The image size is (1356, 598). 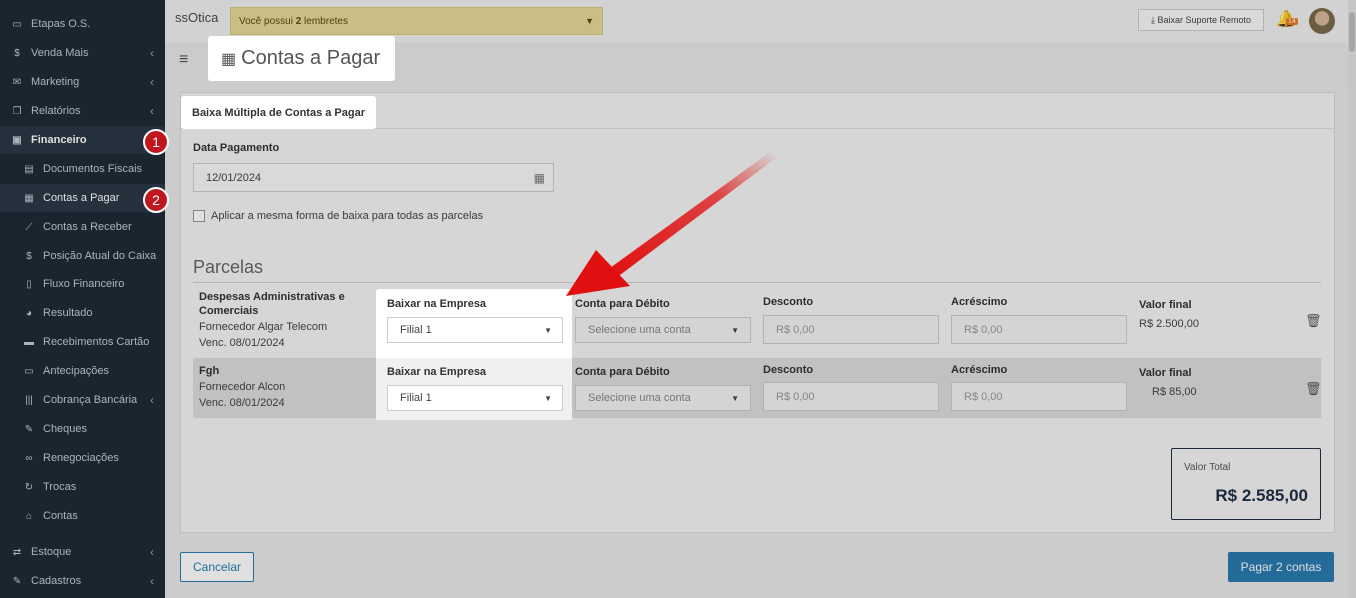 What do you see at coordinates (199, 216) in the screenshot?
I see `apply-same-checkbox` at bounding box center [199, 216].